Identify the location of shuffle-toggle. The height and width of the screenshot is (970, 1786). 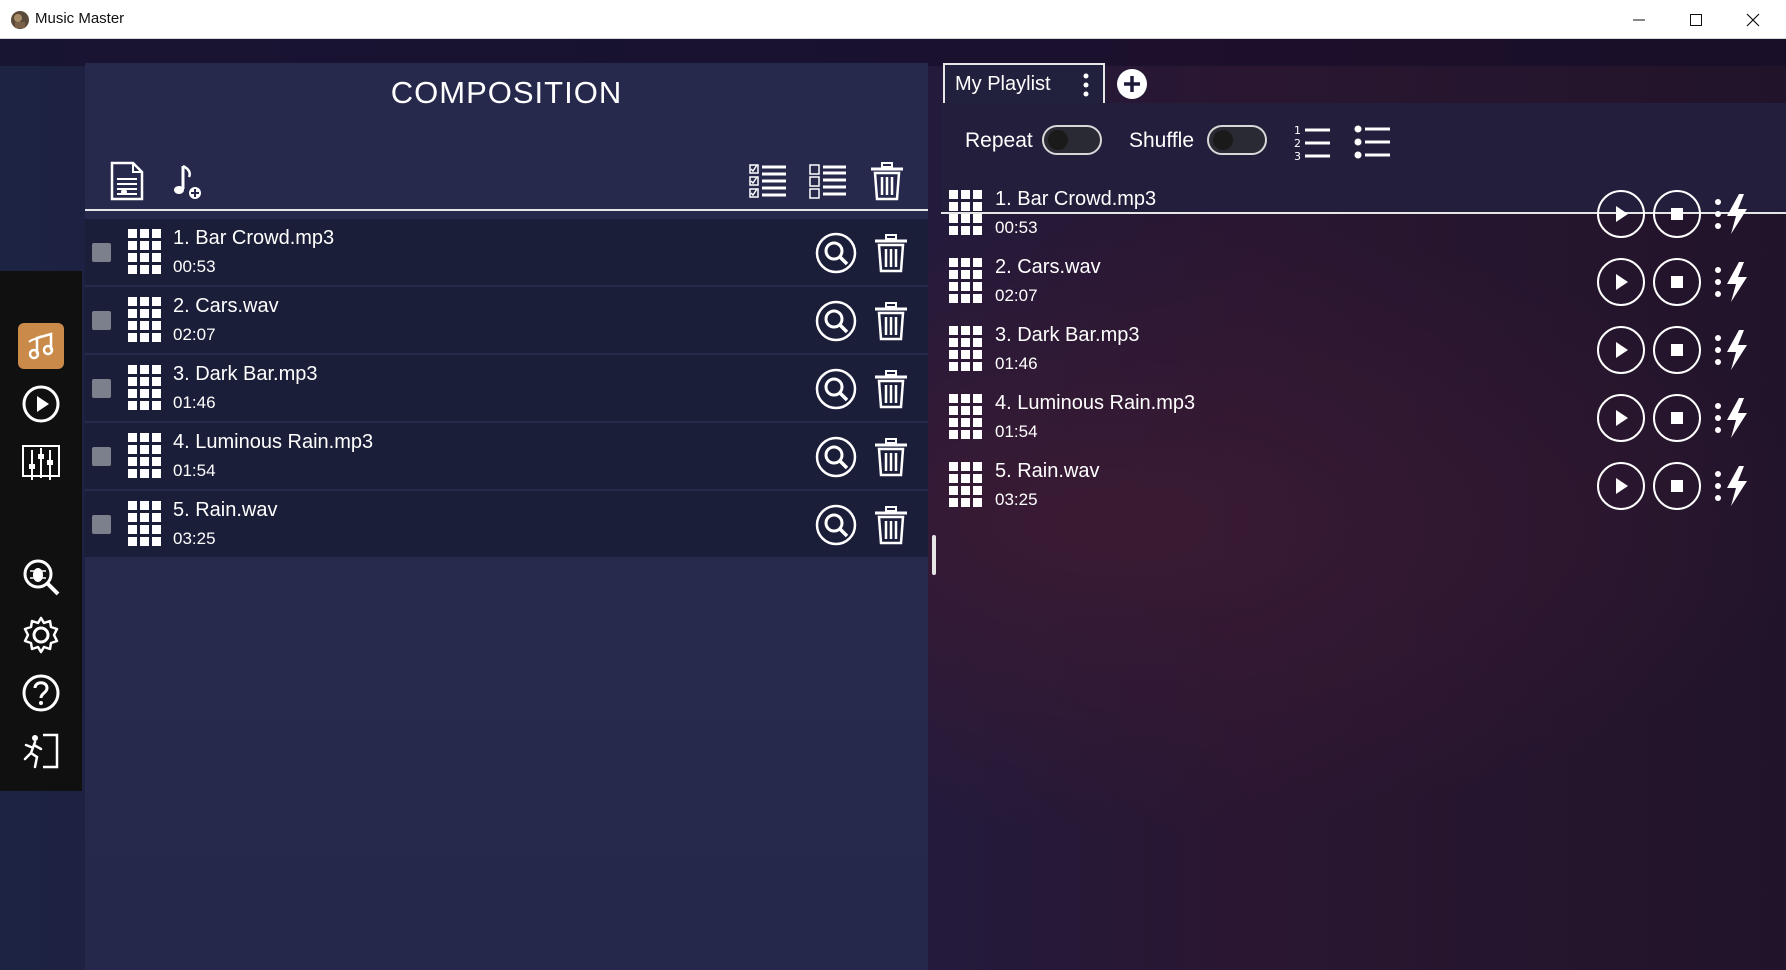
(1237, 140).